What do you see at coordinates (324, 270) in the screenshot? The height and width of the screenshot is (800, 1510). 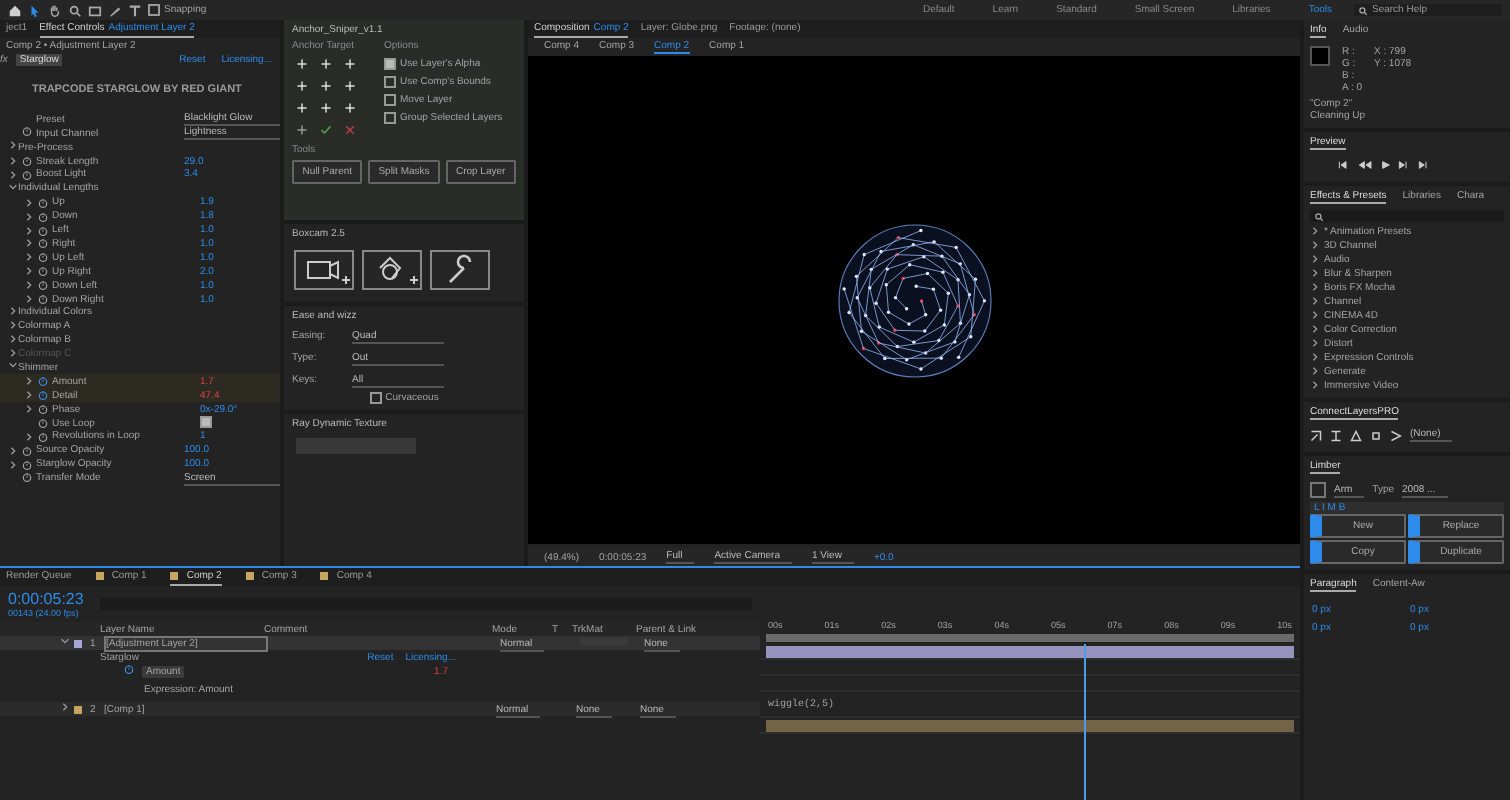 I see `add-camera-icon` at bounding box center [324, 270].